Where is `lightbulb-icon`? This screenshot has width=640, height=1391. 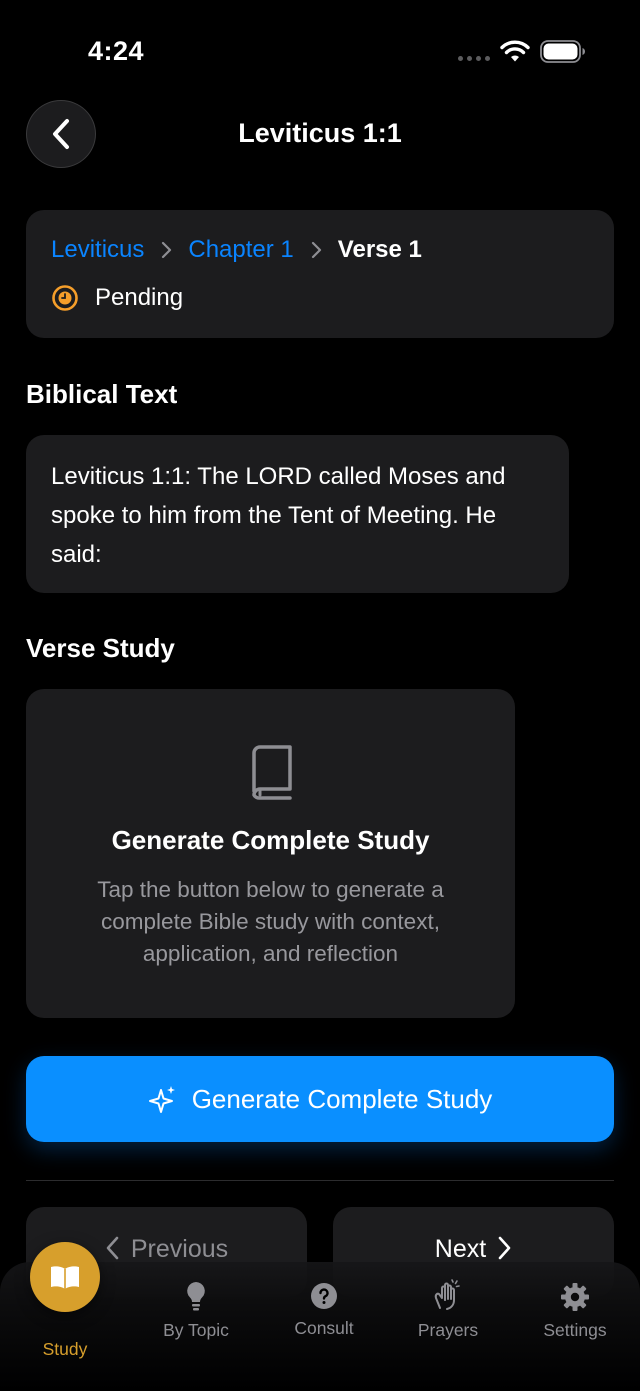
lightbulb-icon is located at coordinates (196, 1296).